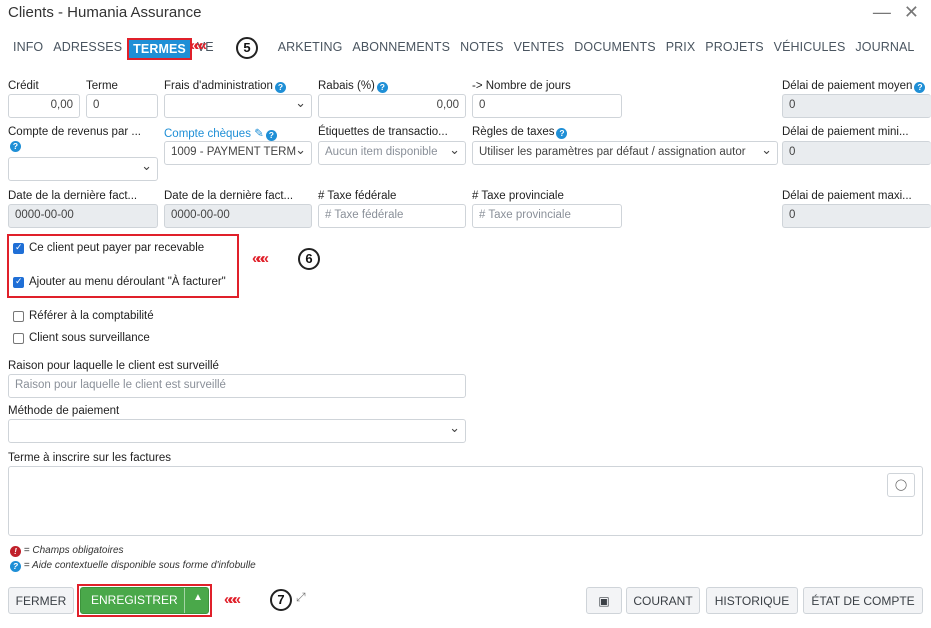 Image resolution: width=931 pixels, height=628 pixels. I want to click on annotation-arrows-6: «««, so click(260, 258).